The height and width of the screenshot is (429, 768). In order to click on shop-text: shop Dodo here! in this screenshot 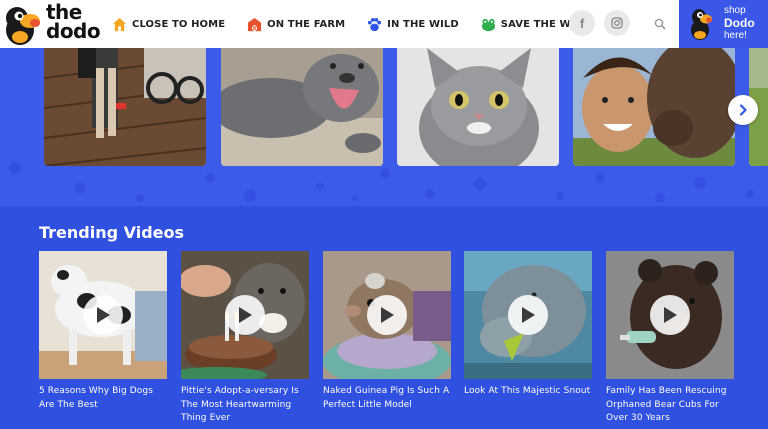, I will do `click(739, 23)`.